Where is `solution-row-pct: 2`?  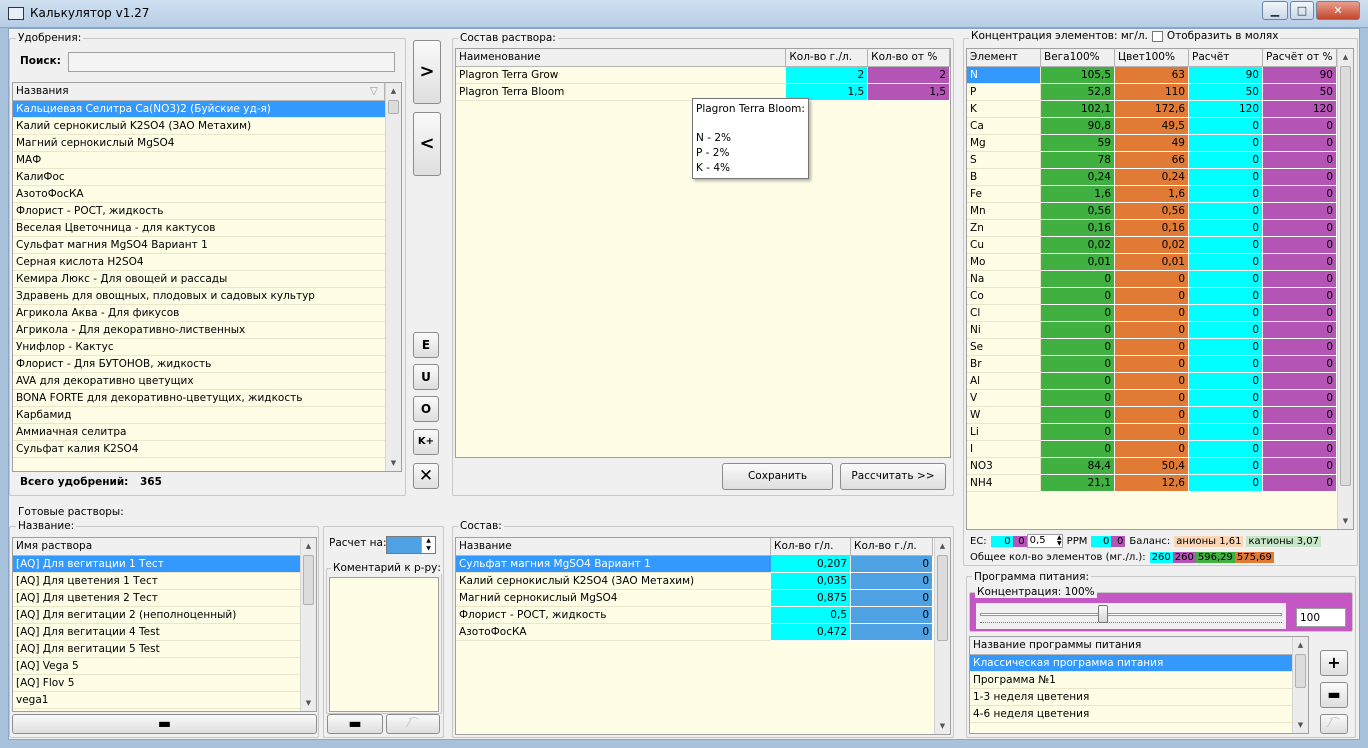 solution-row-pct: 2 is located at coordinates (909, 75).